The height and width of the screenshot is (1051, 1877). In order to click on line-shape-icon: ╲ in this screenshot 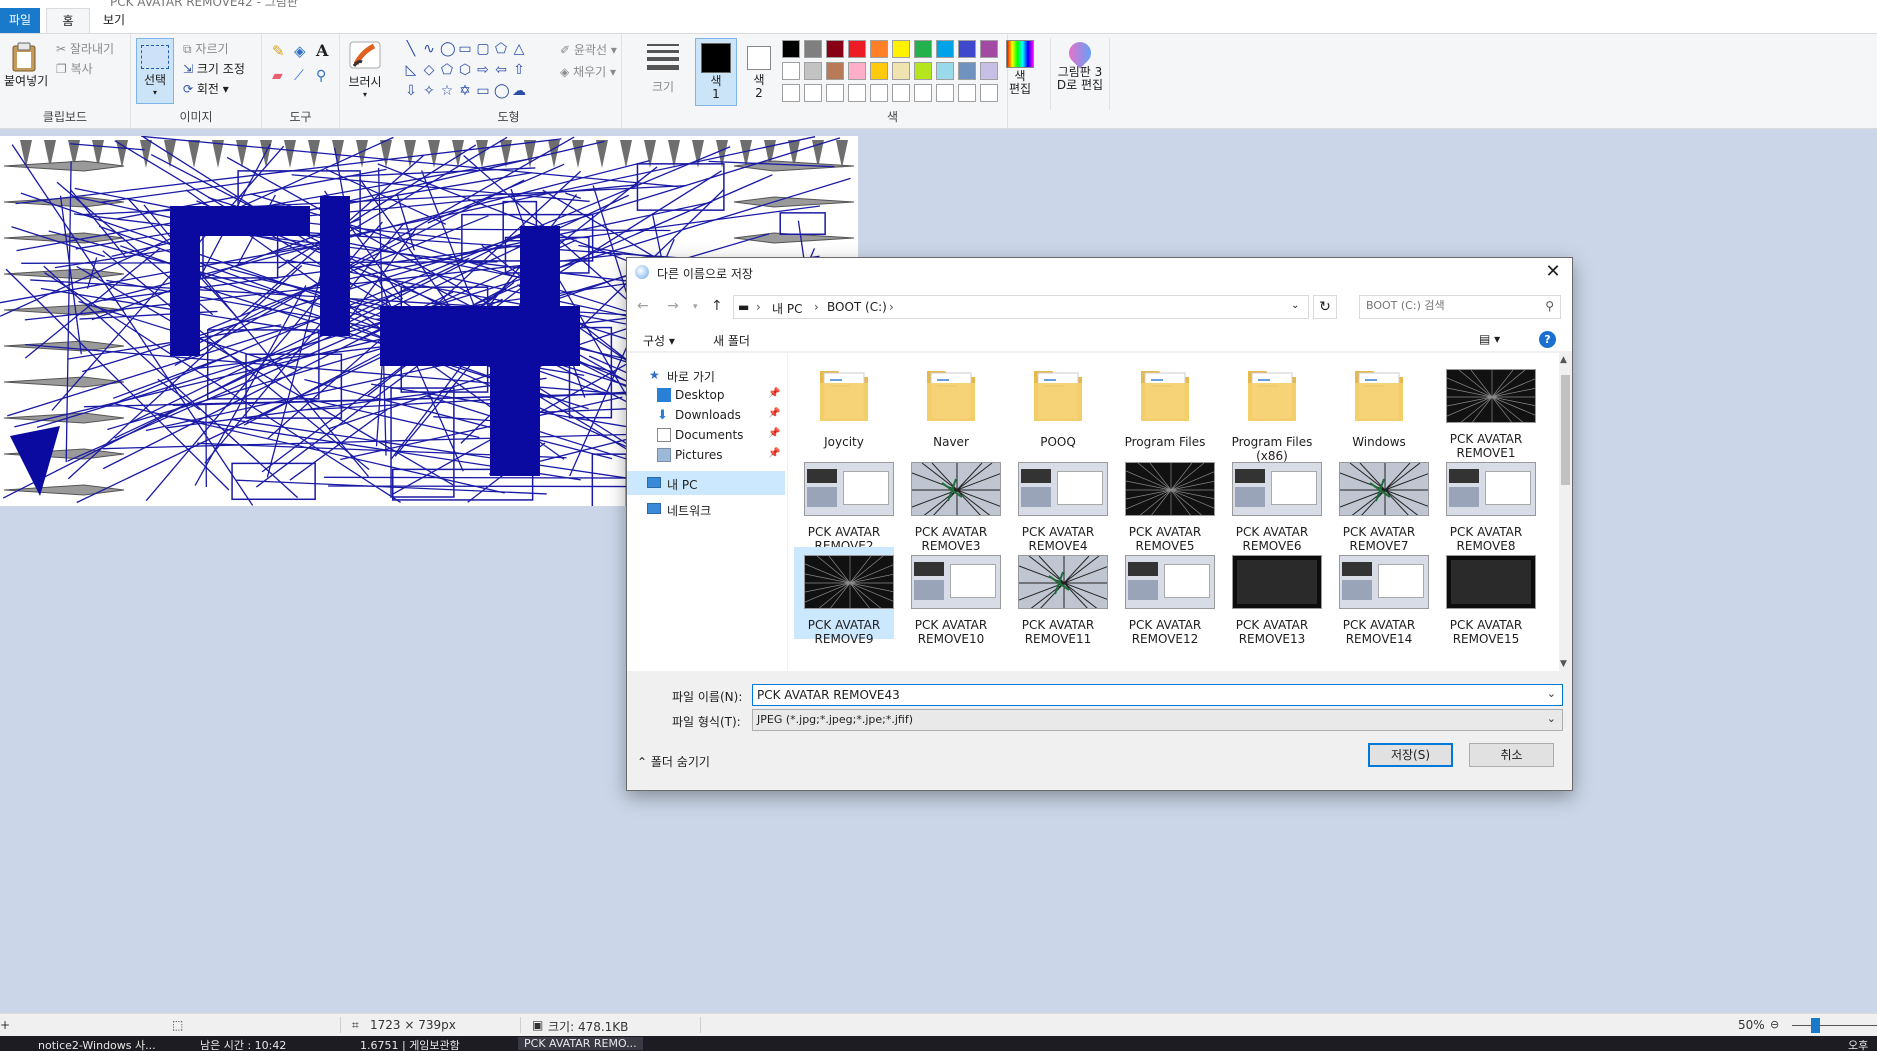, I will do `click(411, 49)`.